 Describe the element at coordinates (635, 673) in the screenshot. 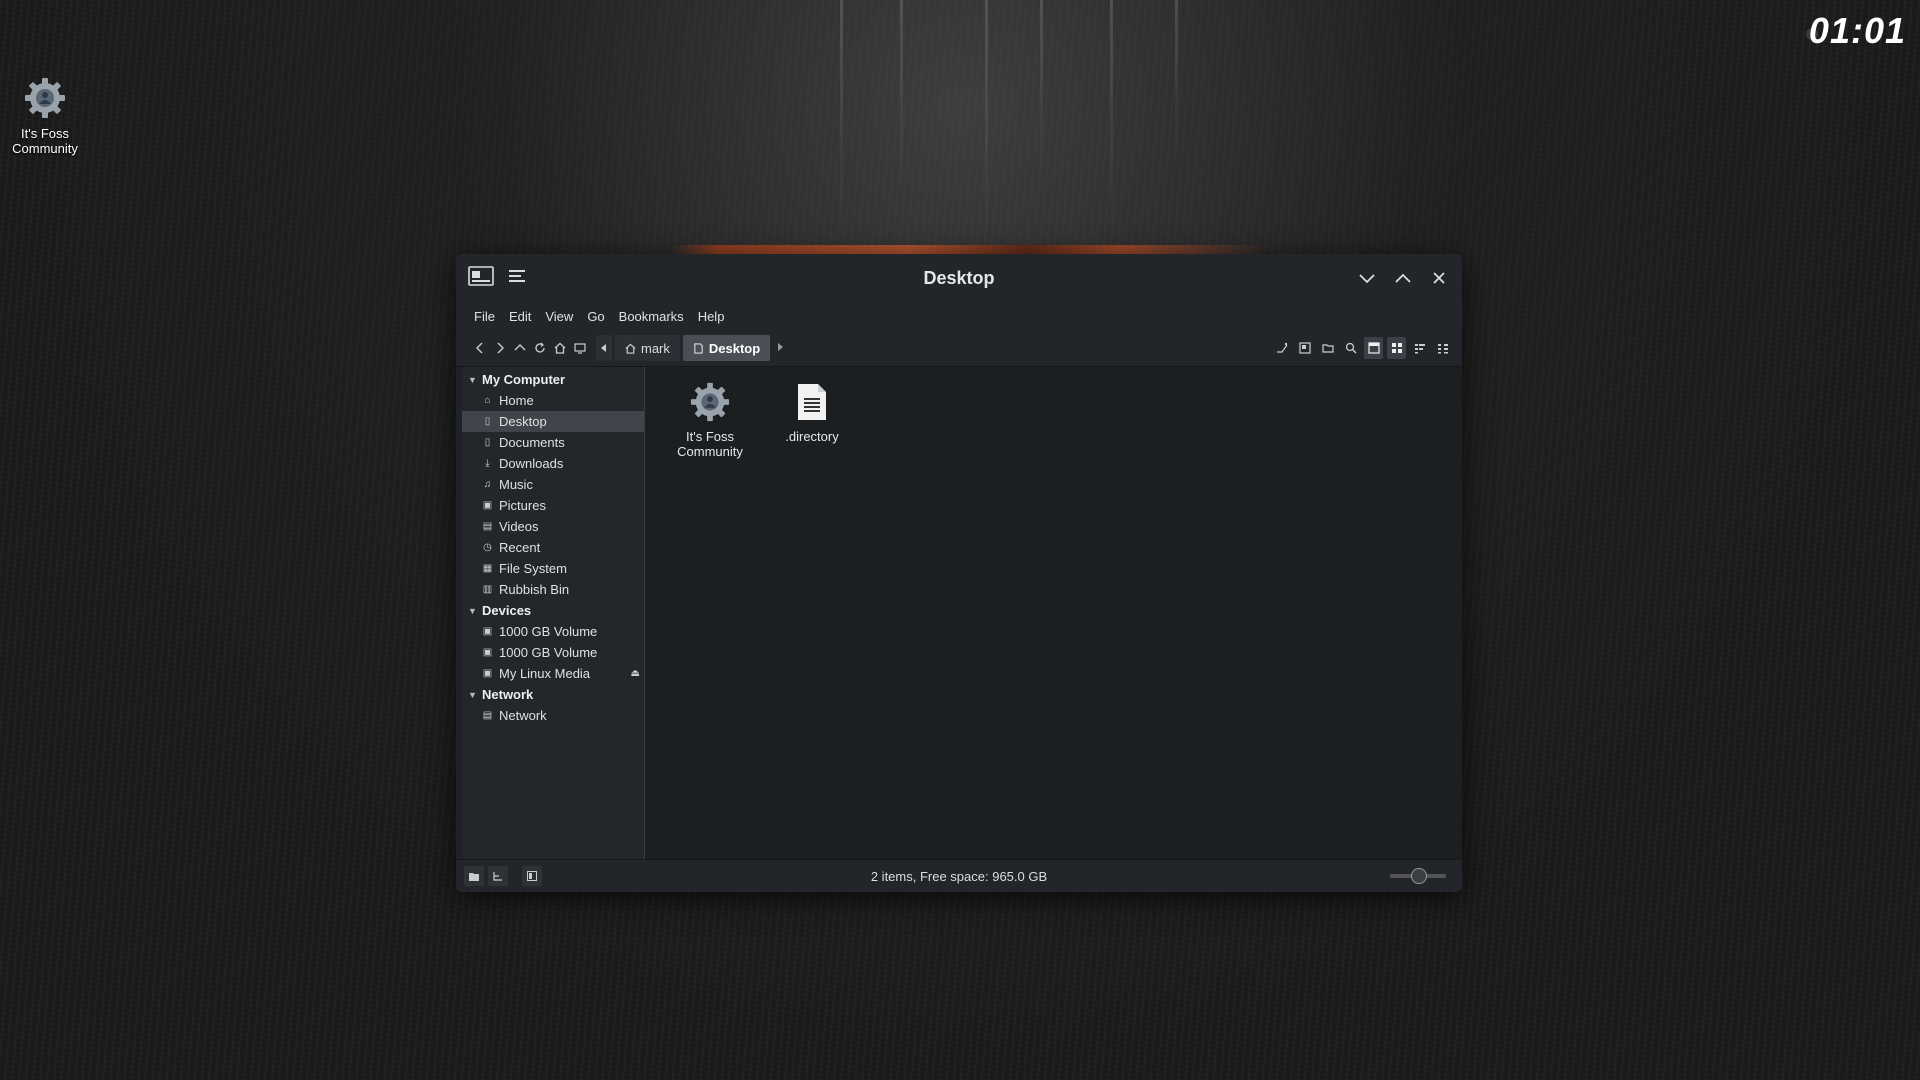

I see `eject-icon: ⏏` at that location.